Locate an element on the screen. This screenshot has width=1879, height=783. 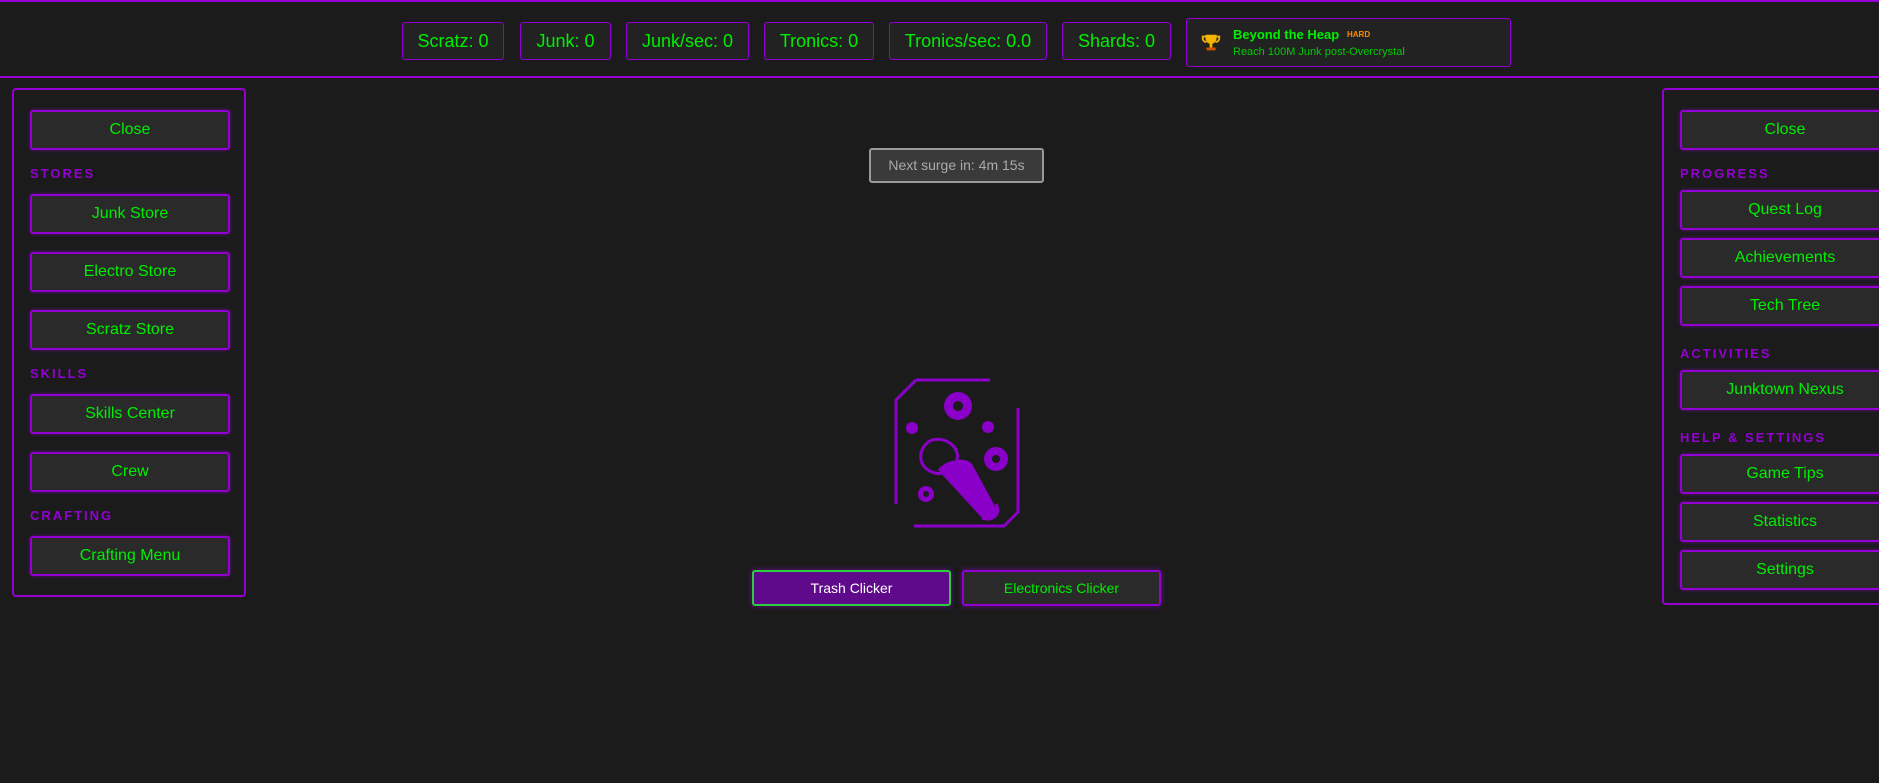
skills-center-button: Skills Center is located at coordinates (130, 414).